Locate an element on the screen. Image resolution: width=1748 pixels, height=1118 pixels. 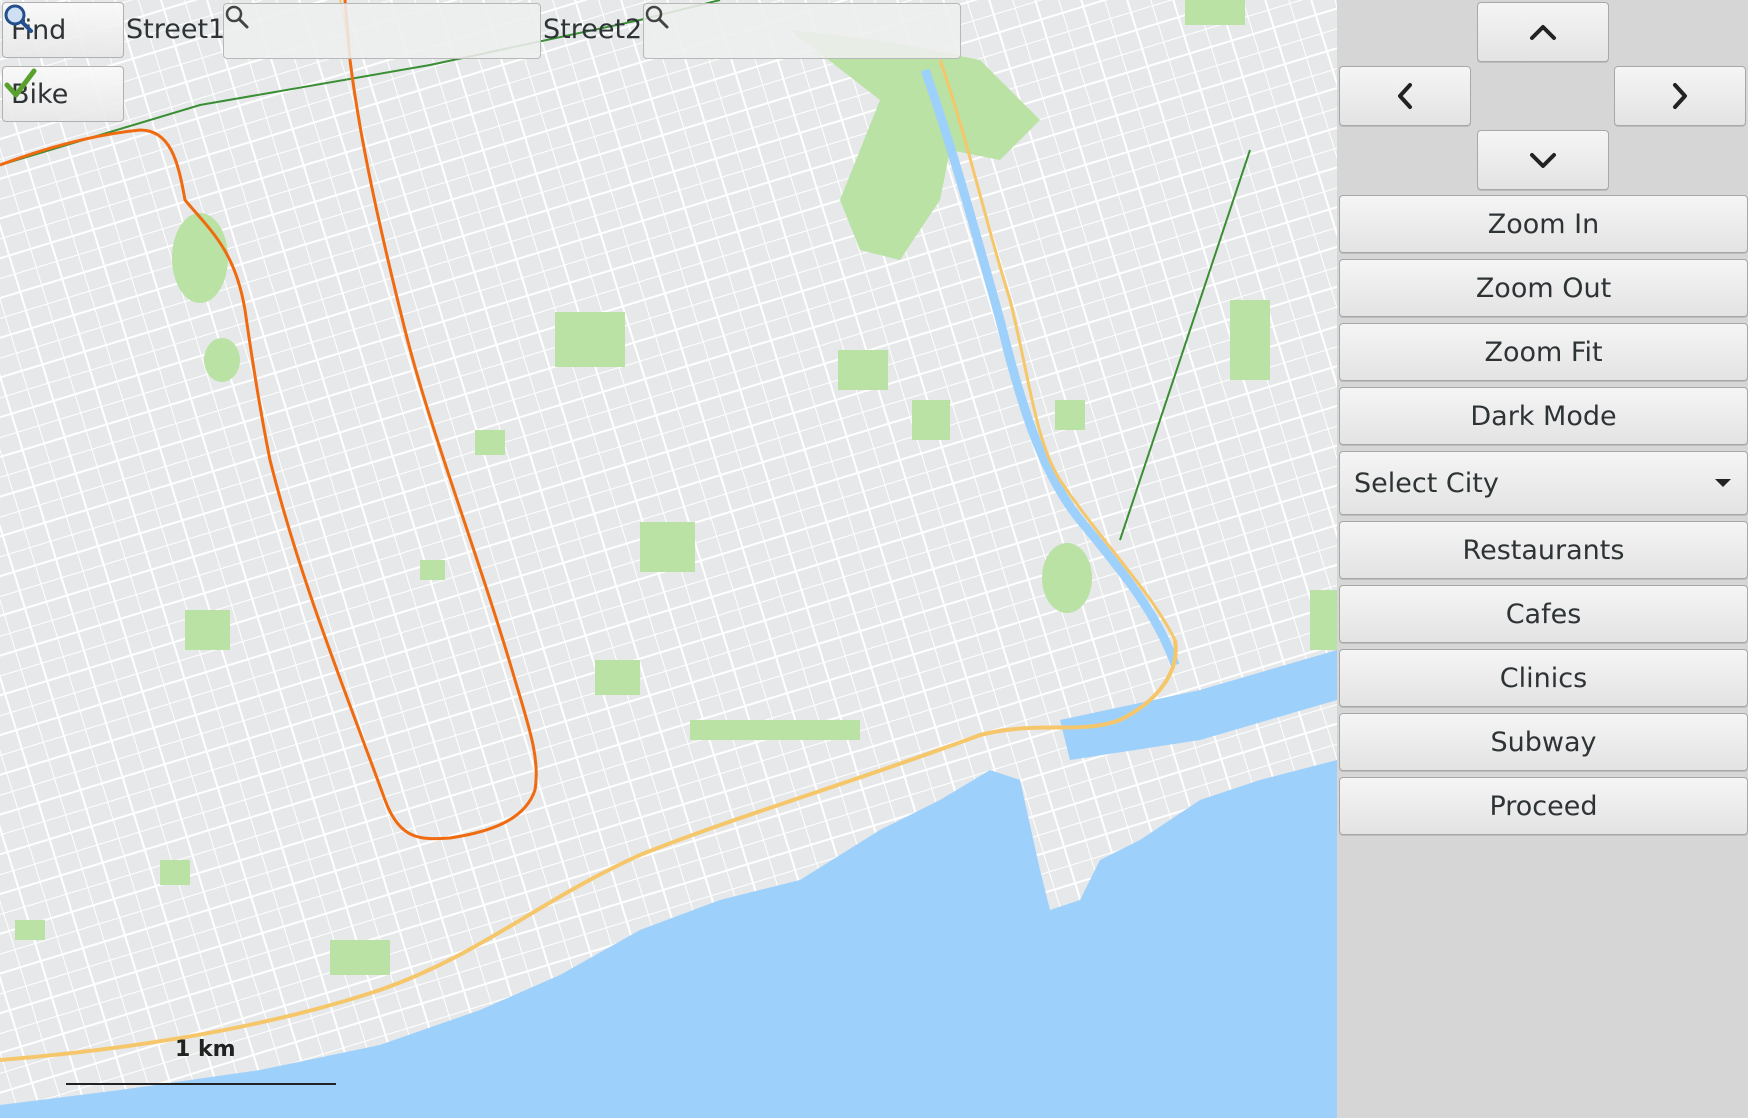
street1-search-field is located at coordinates (382, 31).